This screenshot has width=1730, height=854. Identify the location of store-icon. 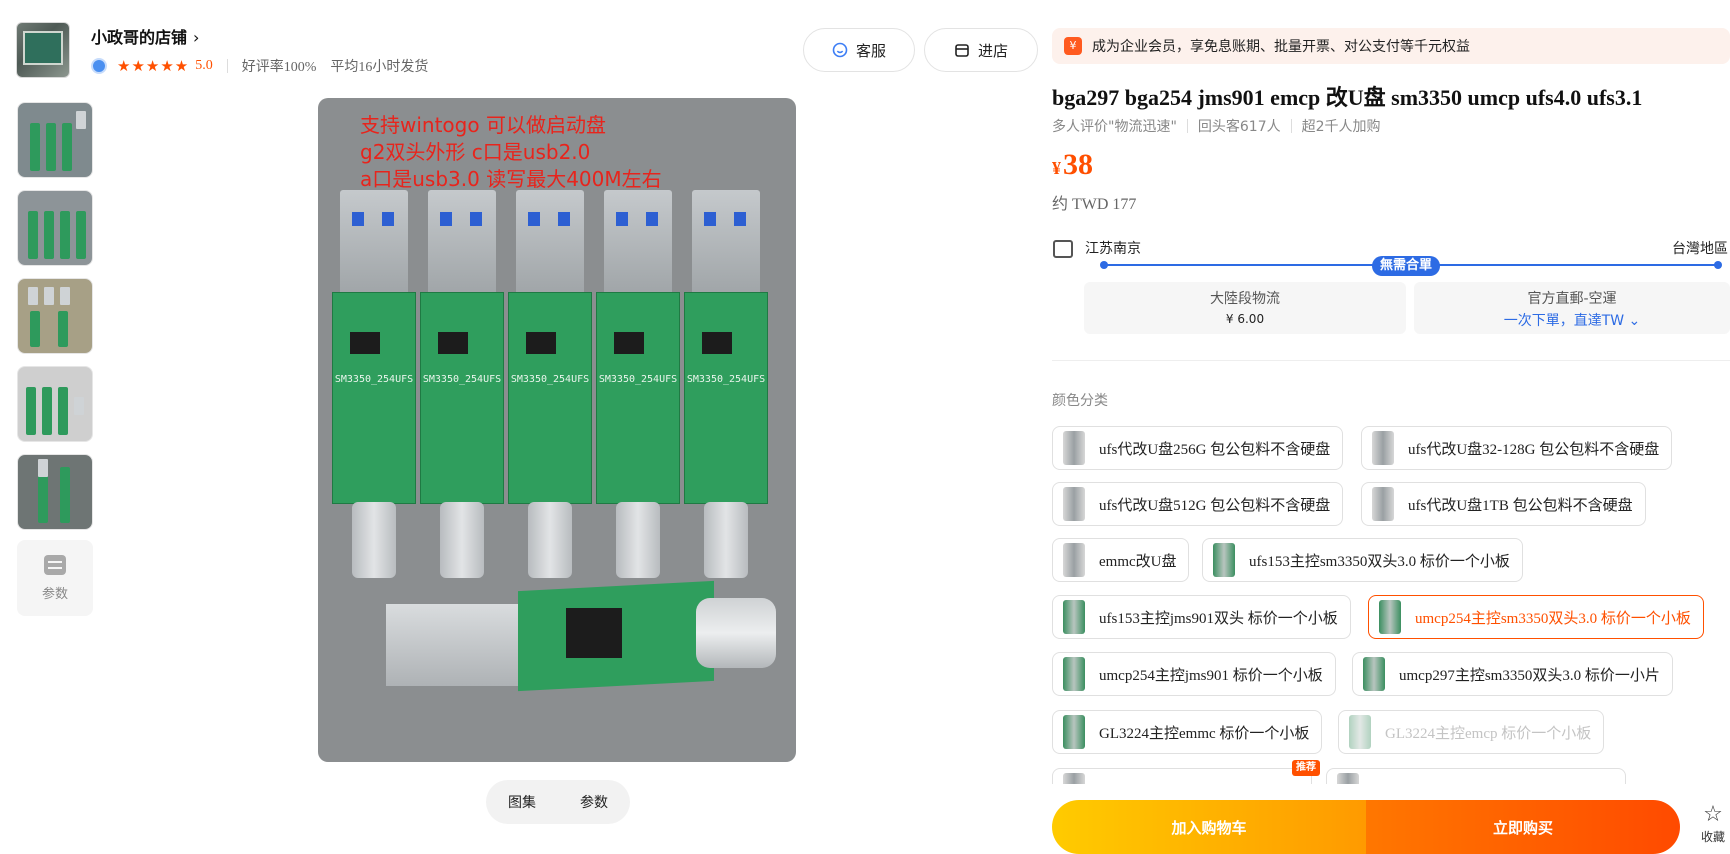
(962, 50).